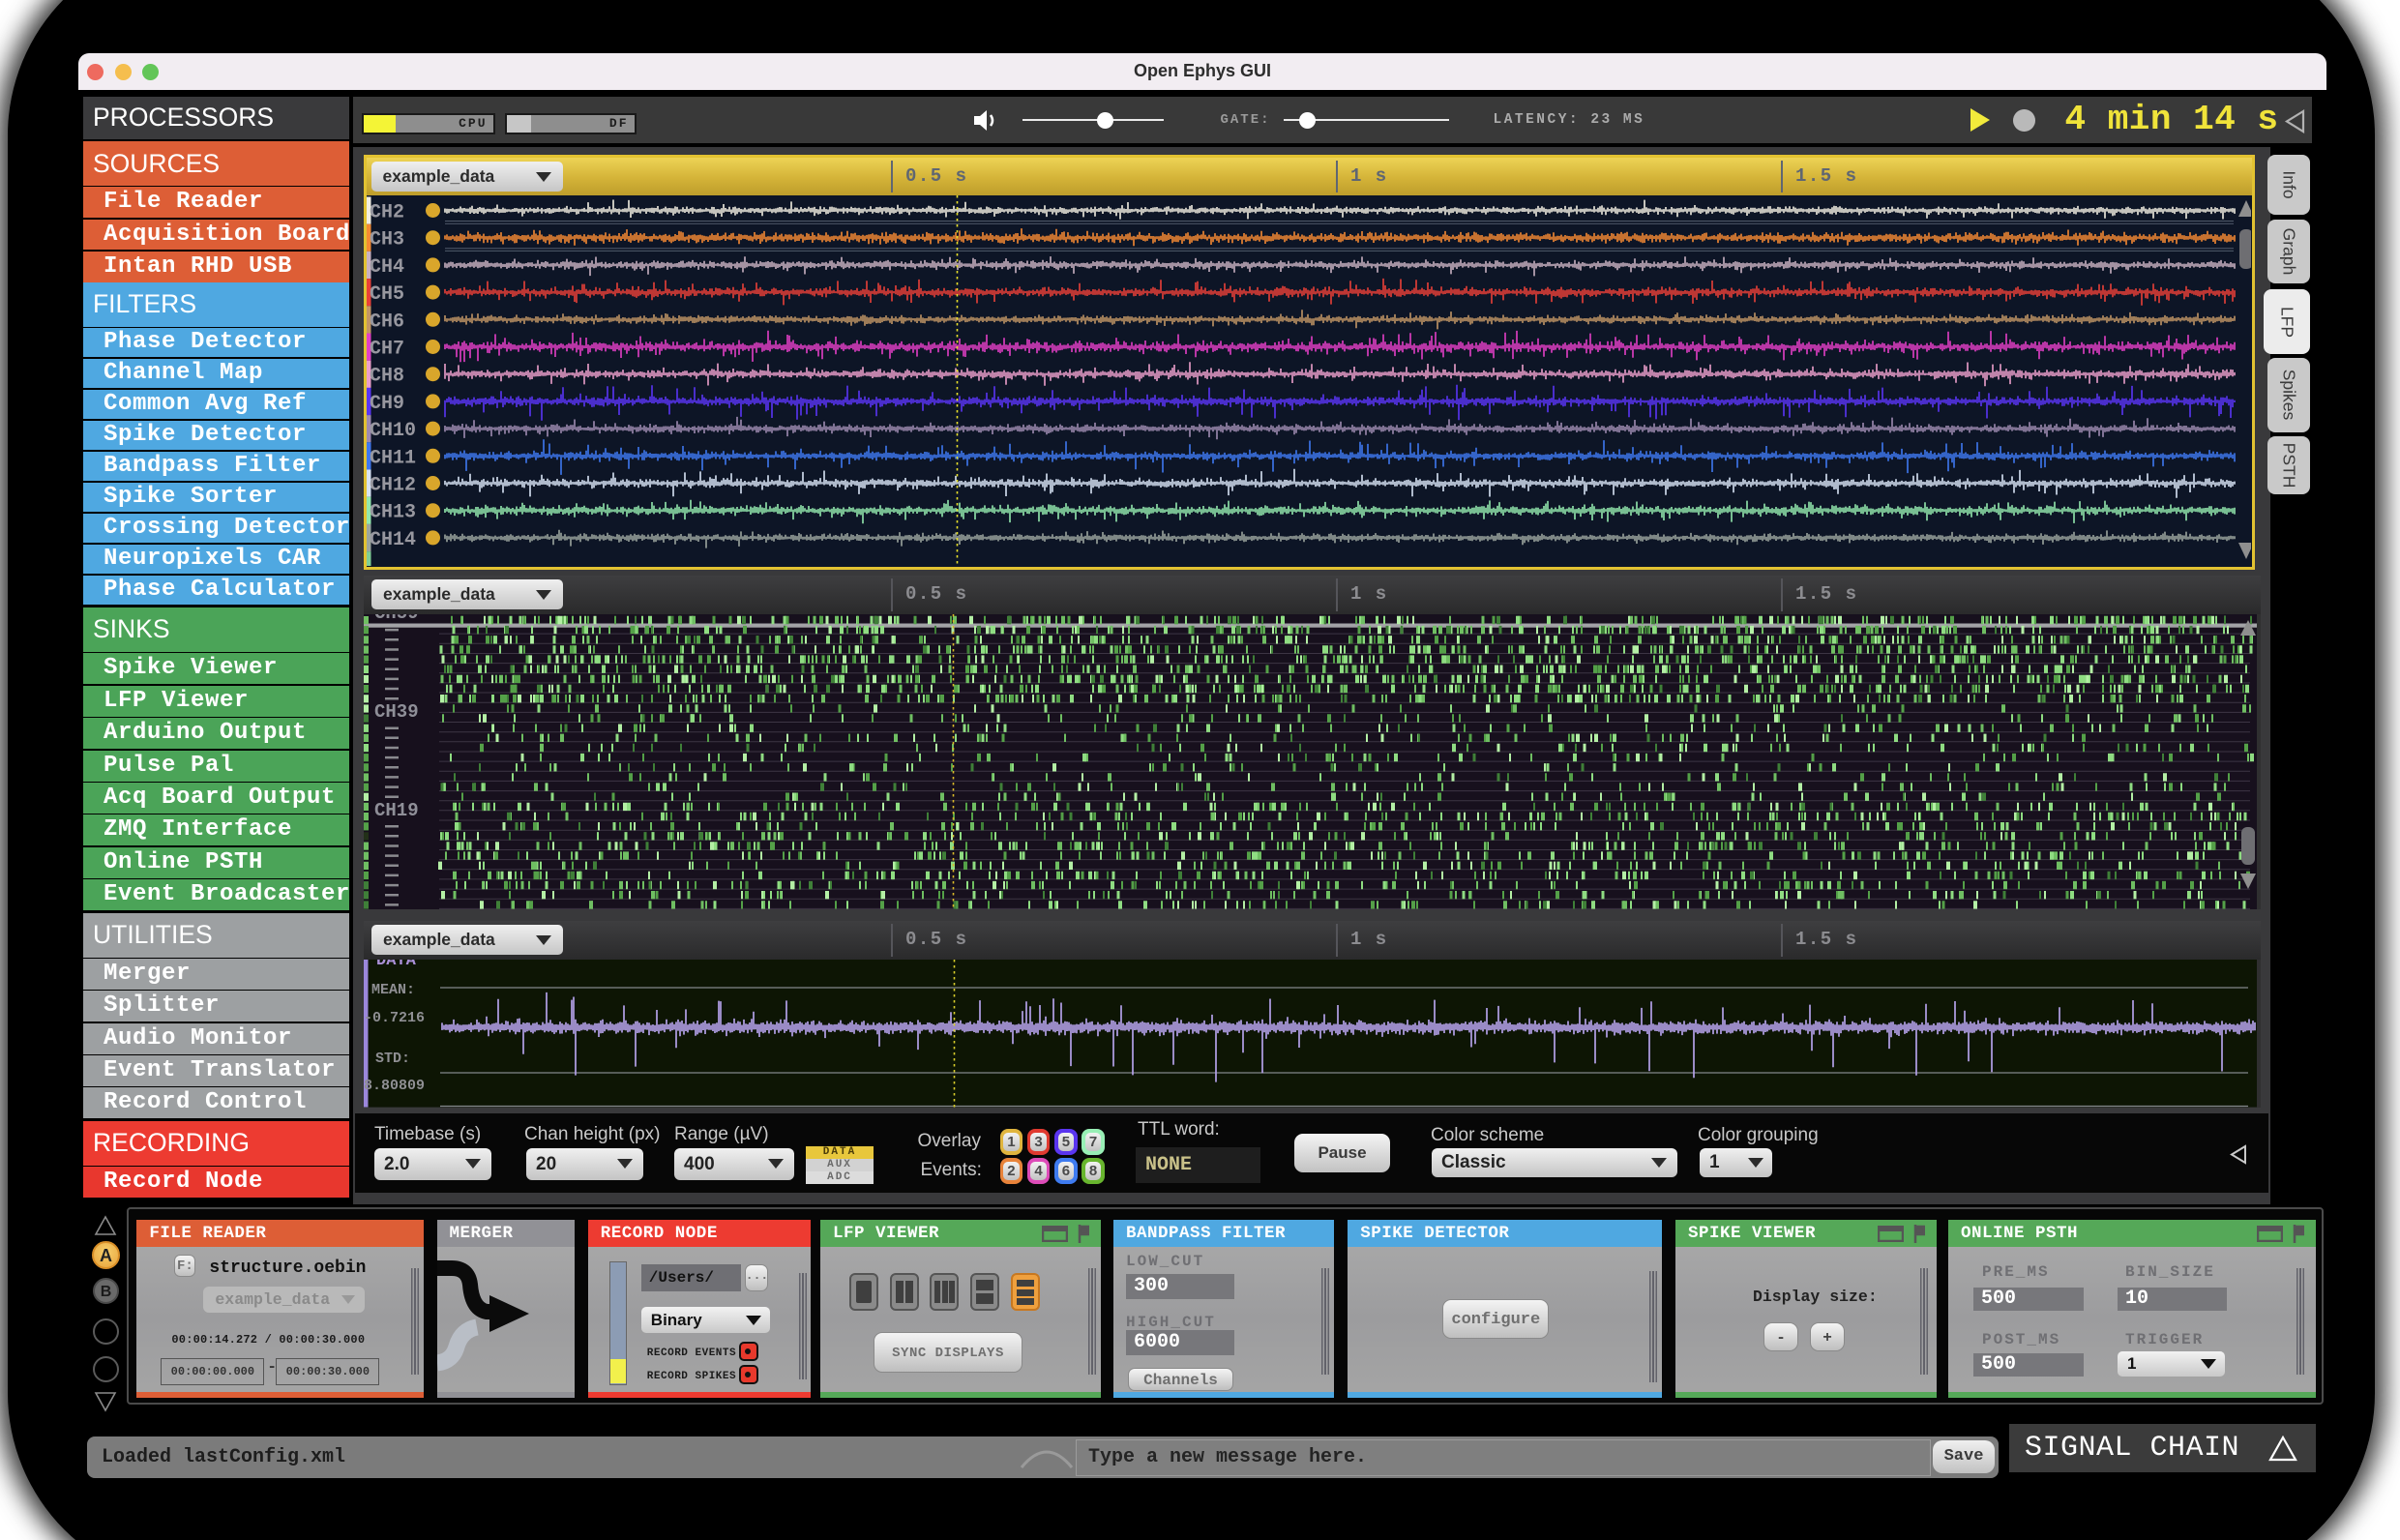 The image size is (2400, 1540). What do you see at coordinates (387, 239) in the screenshot?
I see `svg-text: CH3` at bounding box center [387, 239].